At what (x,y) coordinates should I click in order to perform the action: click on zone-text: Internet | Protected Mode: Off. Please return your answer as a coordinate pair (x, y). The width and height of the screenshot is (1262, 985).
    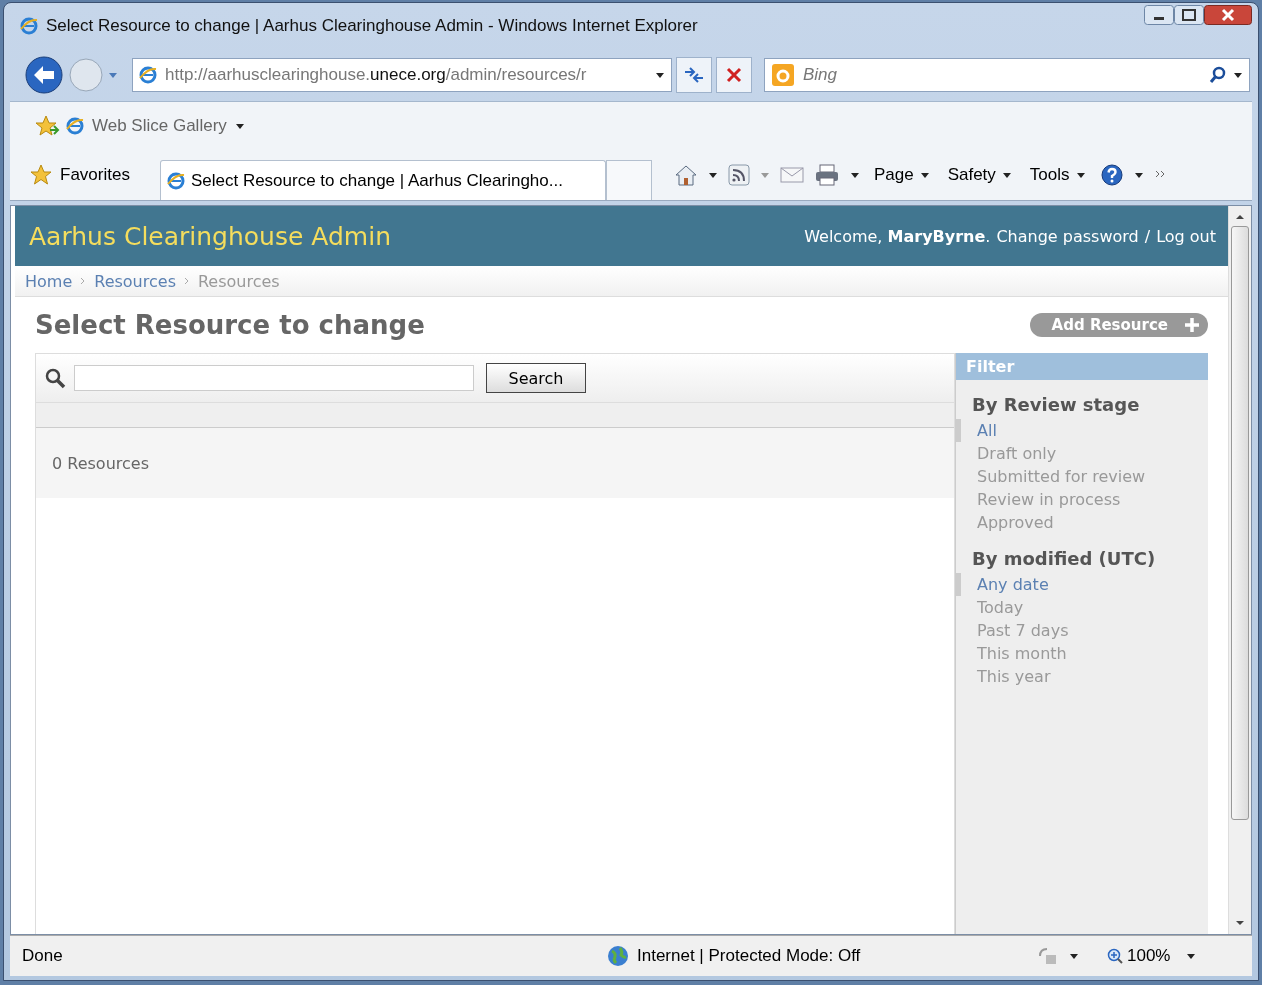
    Looking at the image, I should click on (749, 956).